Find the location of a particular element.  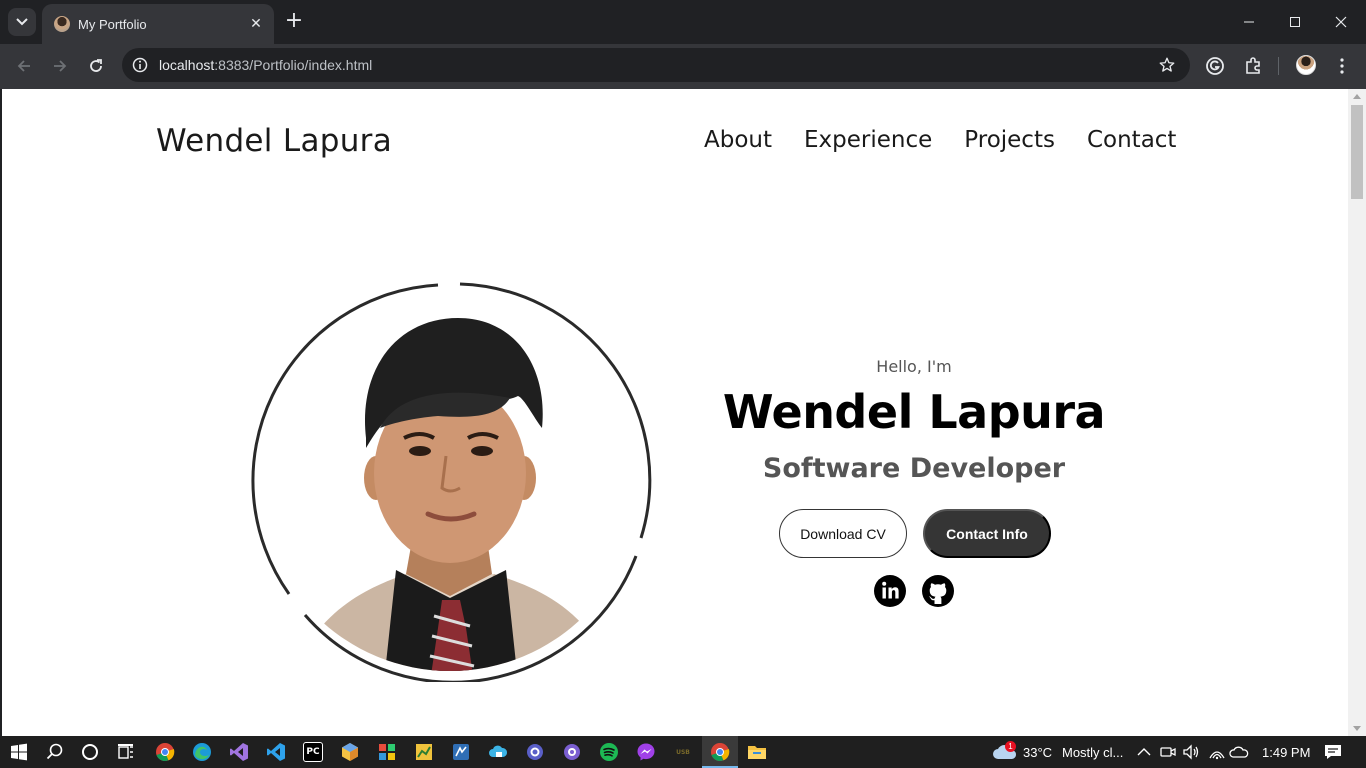

vscode-icon is located at coordinates (276, 752).